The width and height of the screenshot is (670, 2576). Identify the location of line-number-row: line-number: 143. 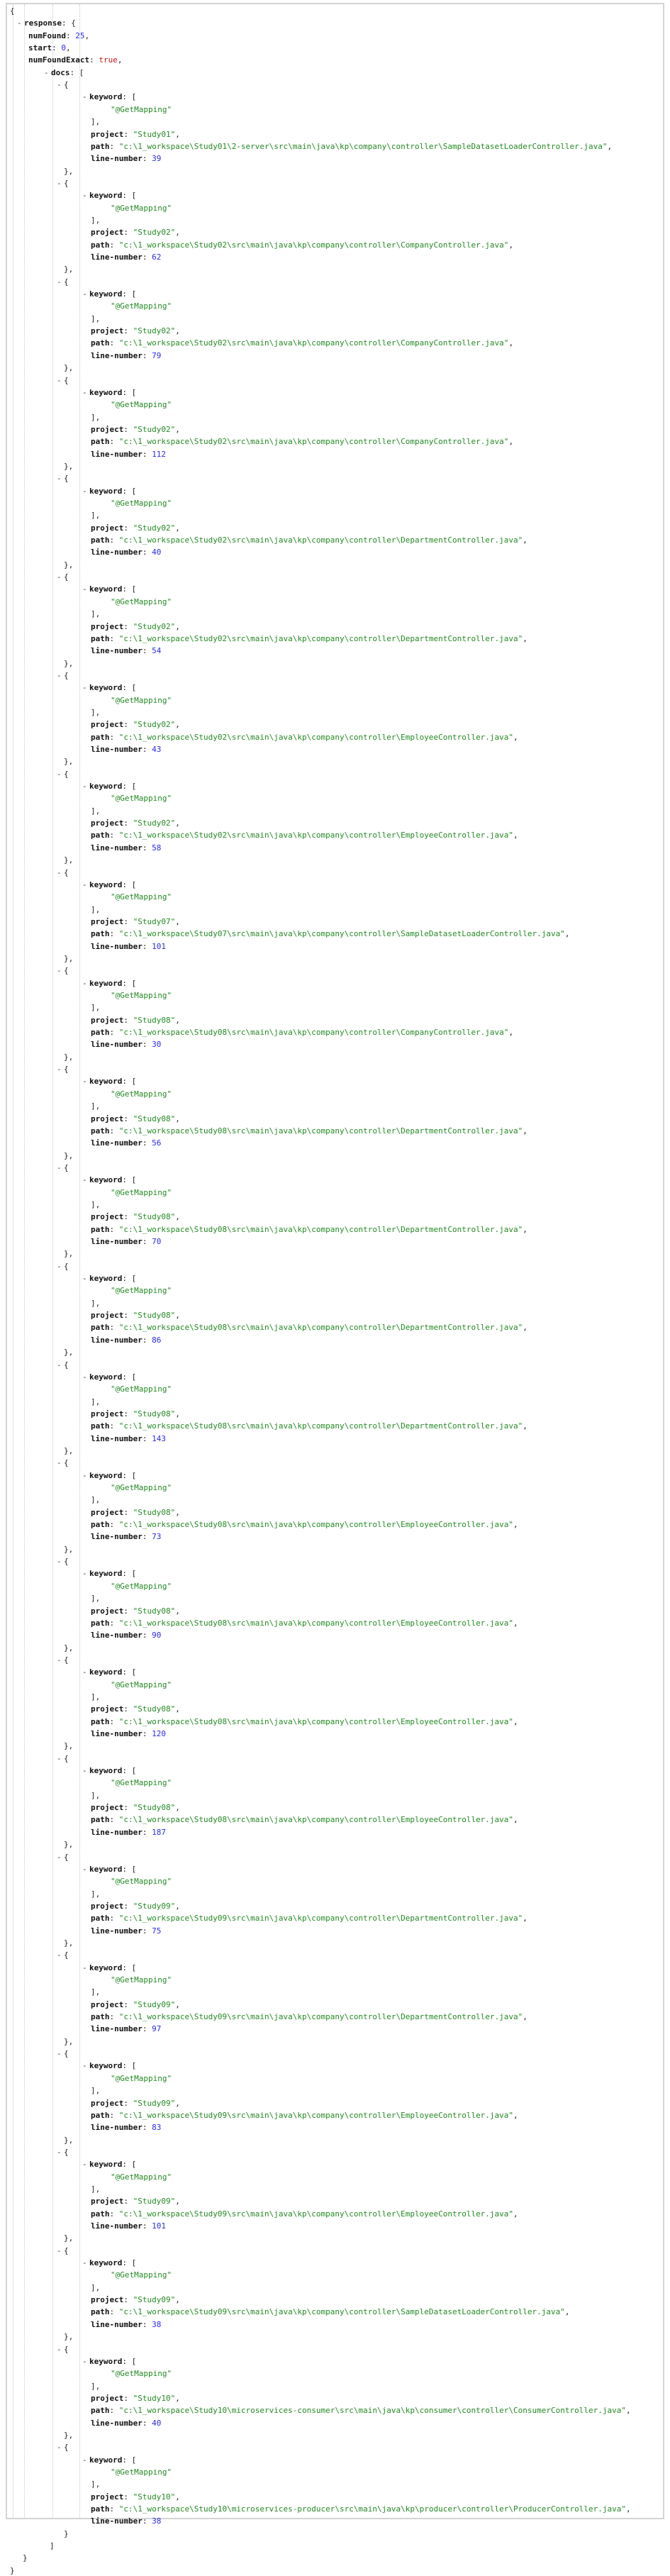
(128, 1438).